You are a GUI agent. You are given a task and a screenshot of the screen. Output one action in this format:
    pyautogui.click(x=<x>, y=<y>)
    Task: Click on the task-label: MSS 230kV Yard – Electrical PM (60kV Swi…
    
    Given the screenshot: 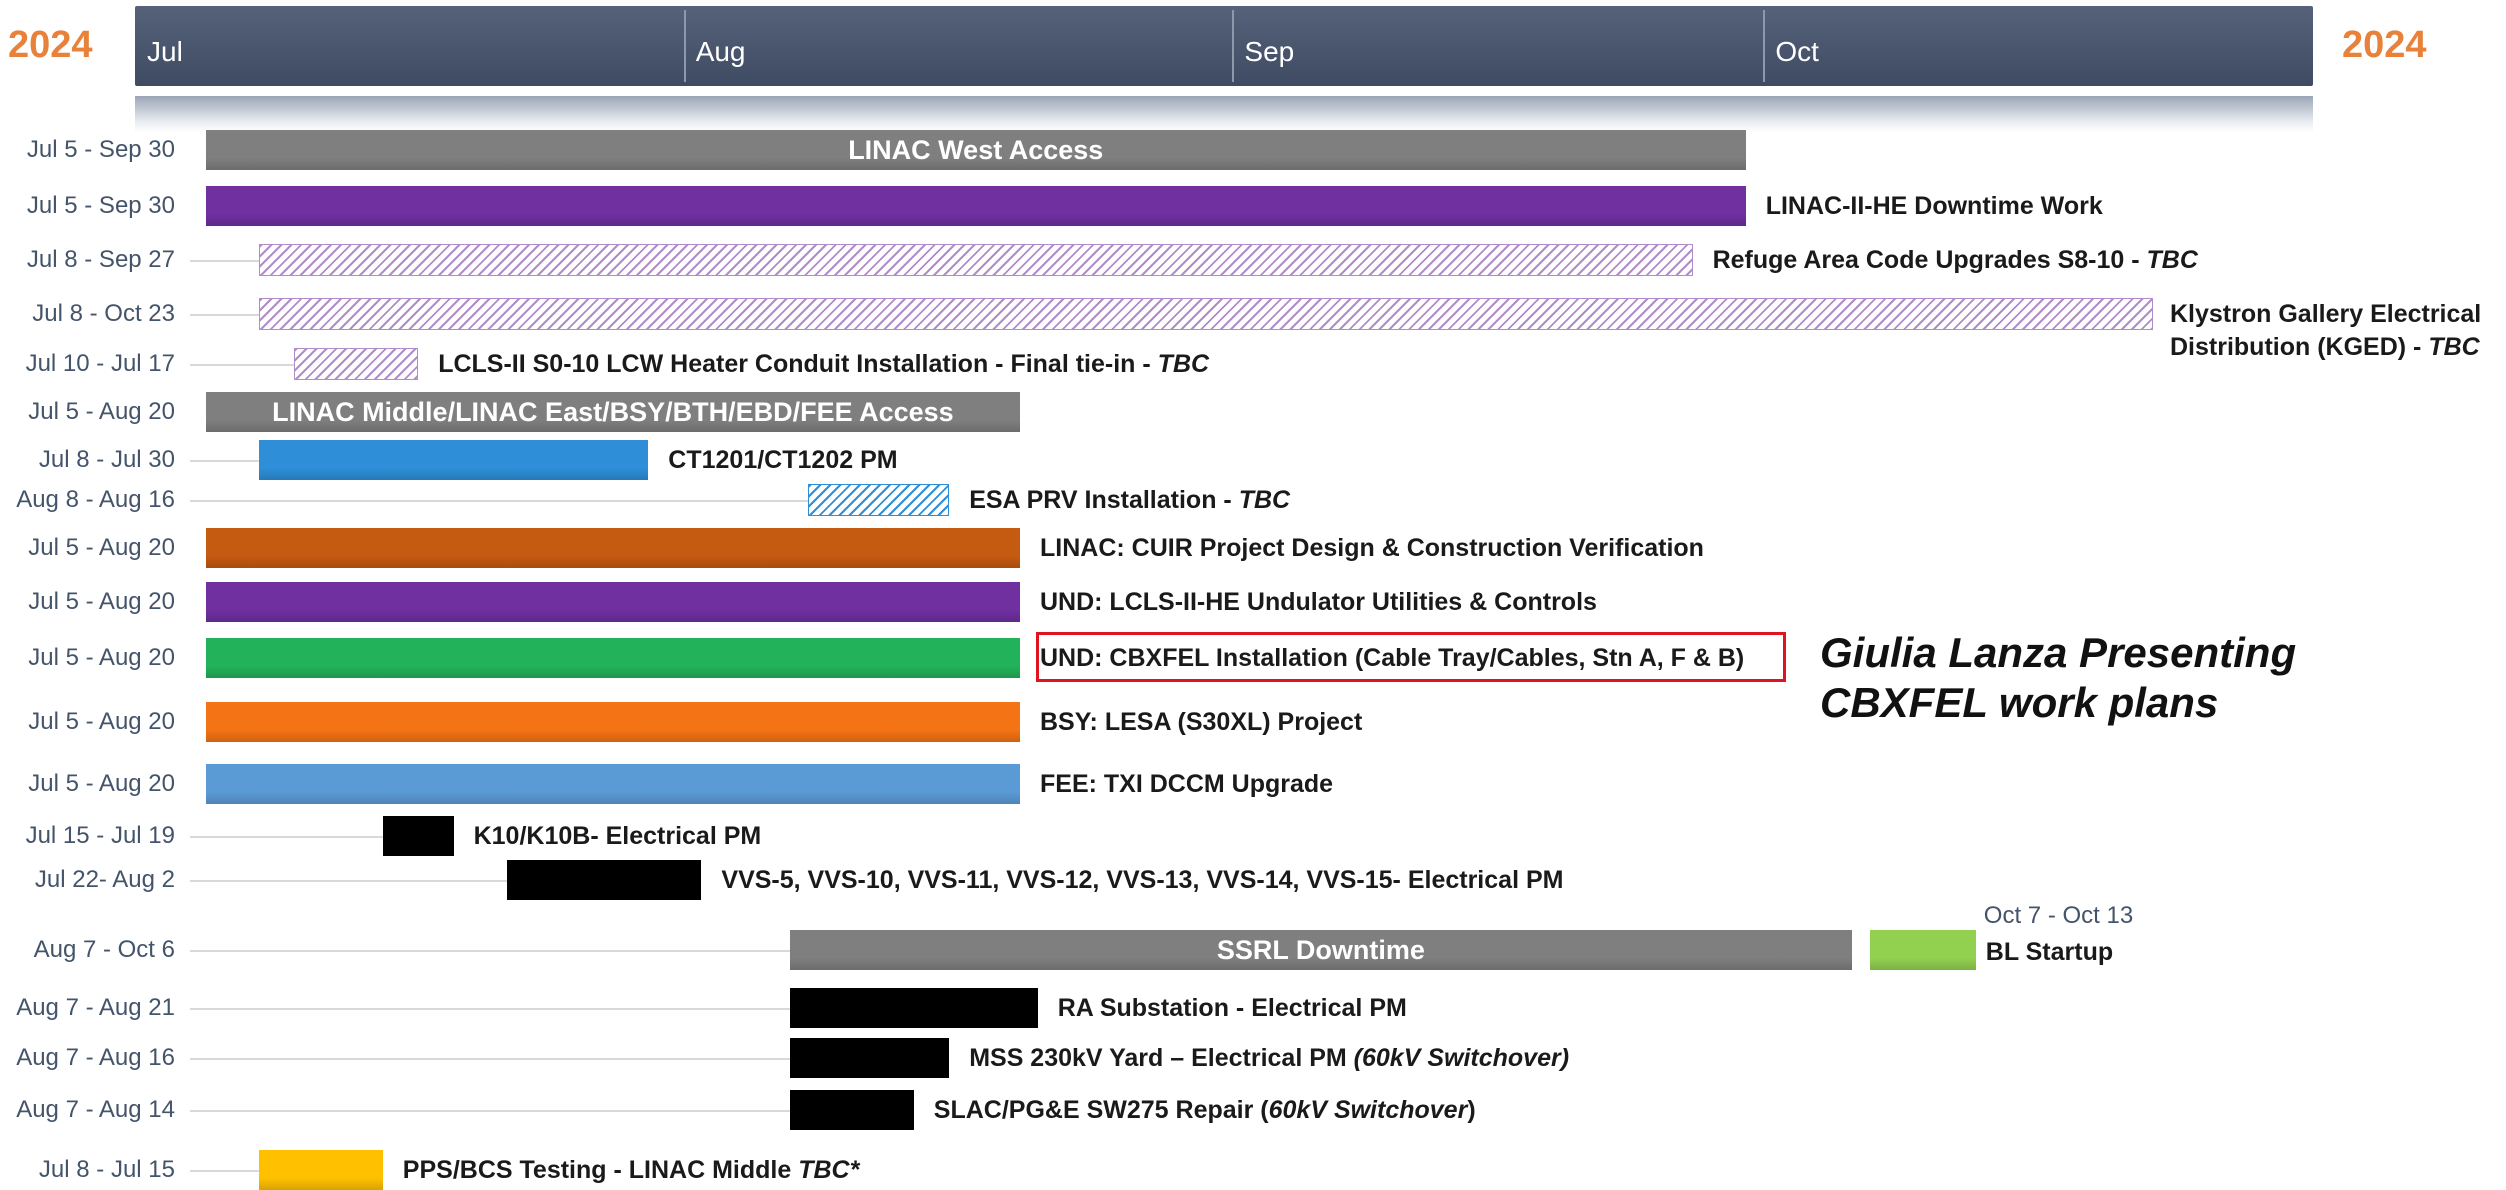 What is the action you would take?
    pyautogui.click(x=1269, y=1058)
    